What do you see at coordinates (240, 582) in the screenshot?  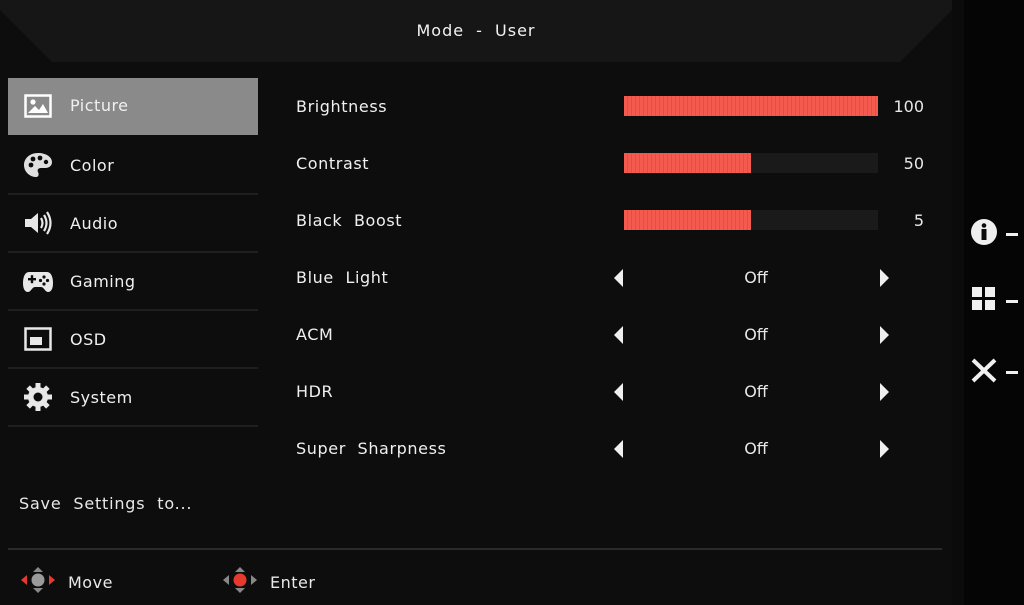 I see `joystick-enter-icon` at bounding box center [240, 582].